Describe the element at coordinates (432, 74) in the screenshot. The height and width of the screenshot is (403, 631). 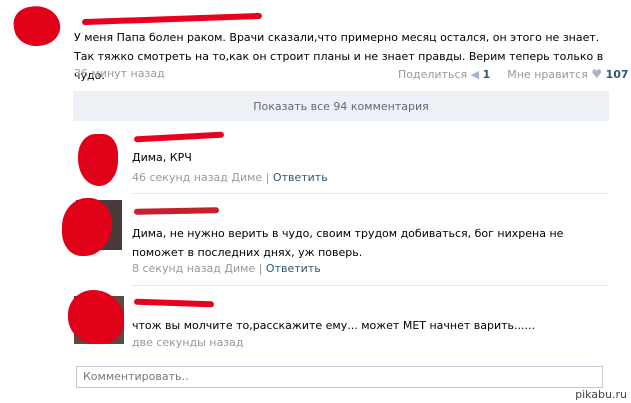
I see `share-button: Поделиться` at that location.